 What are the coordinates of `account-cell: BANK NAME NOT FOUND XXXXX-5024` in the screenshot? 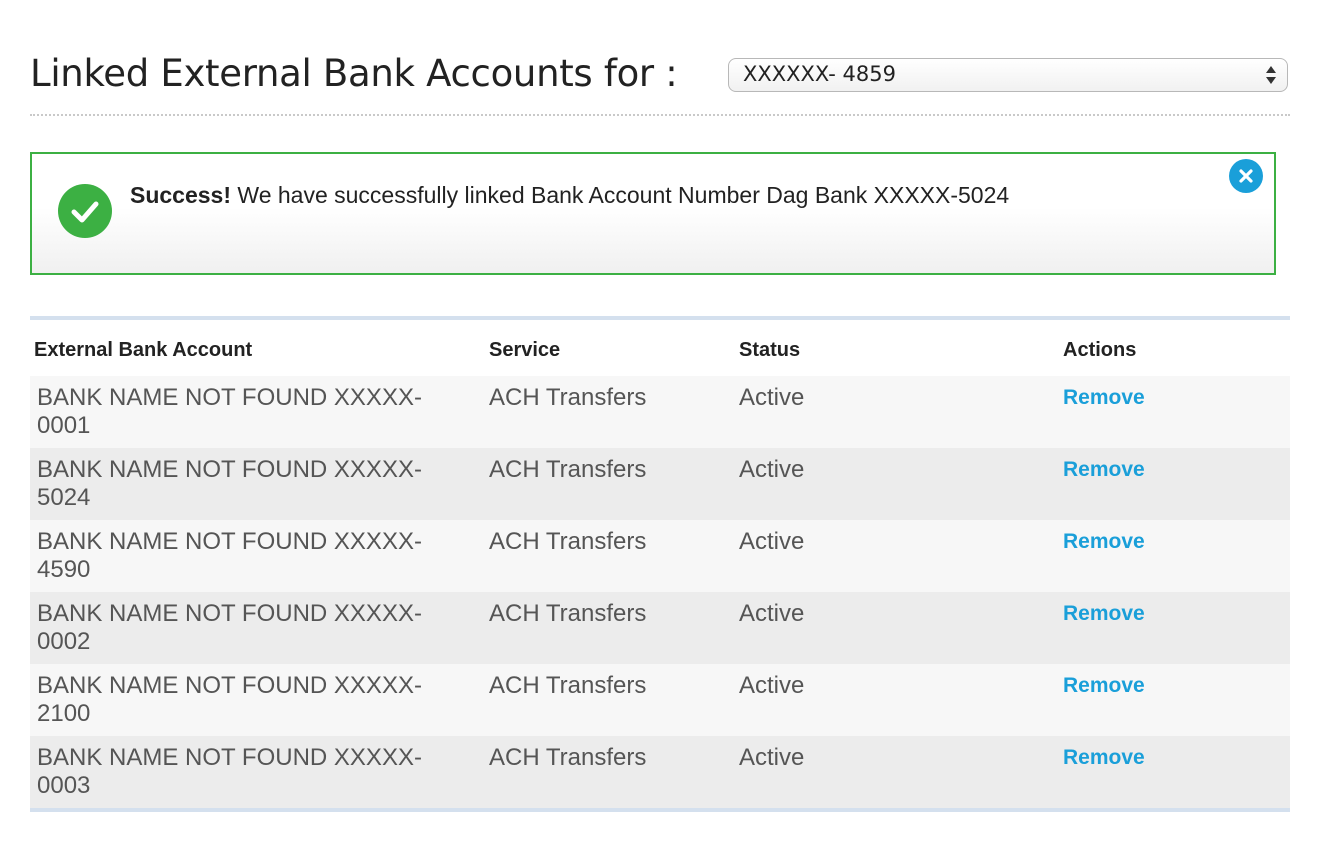 It's located at (257, 484).